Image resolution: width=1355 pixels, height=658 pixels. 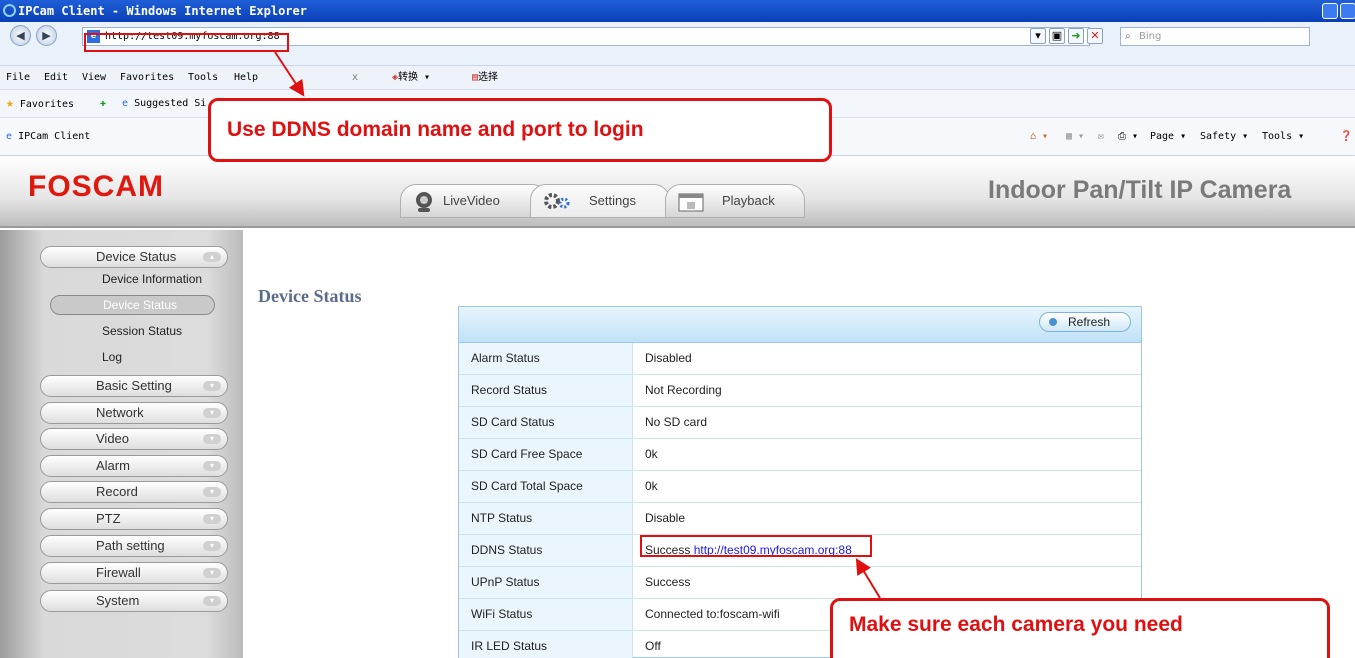 What do you see at coordinates (40, 104) in the screenshot?
I see `favorites-button: ★ Favorites` at bounding box center [40, 104].